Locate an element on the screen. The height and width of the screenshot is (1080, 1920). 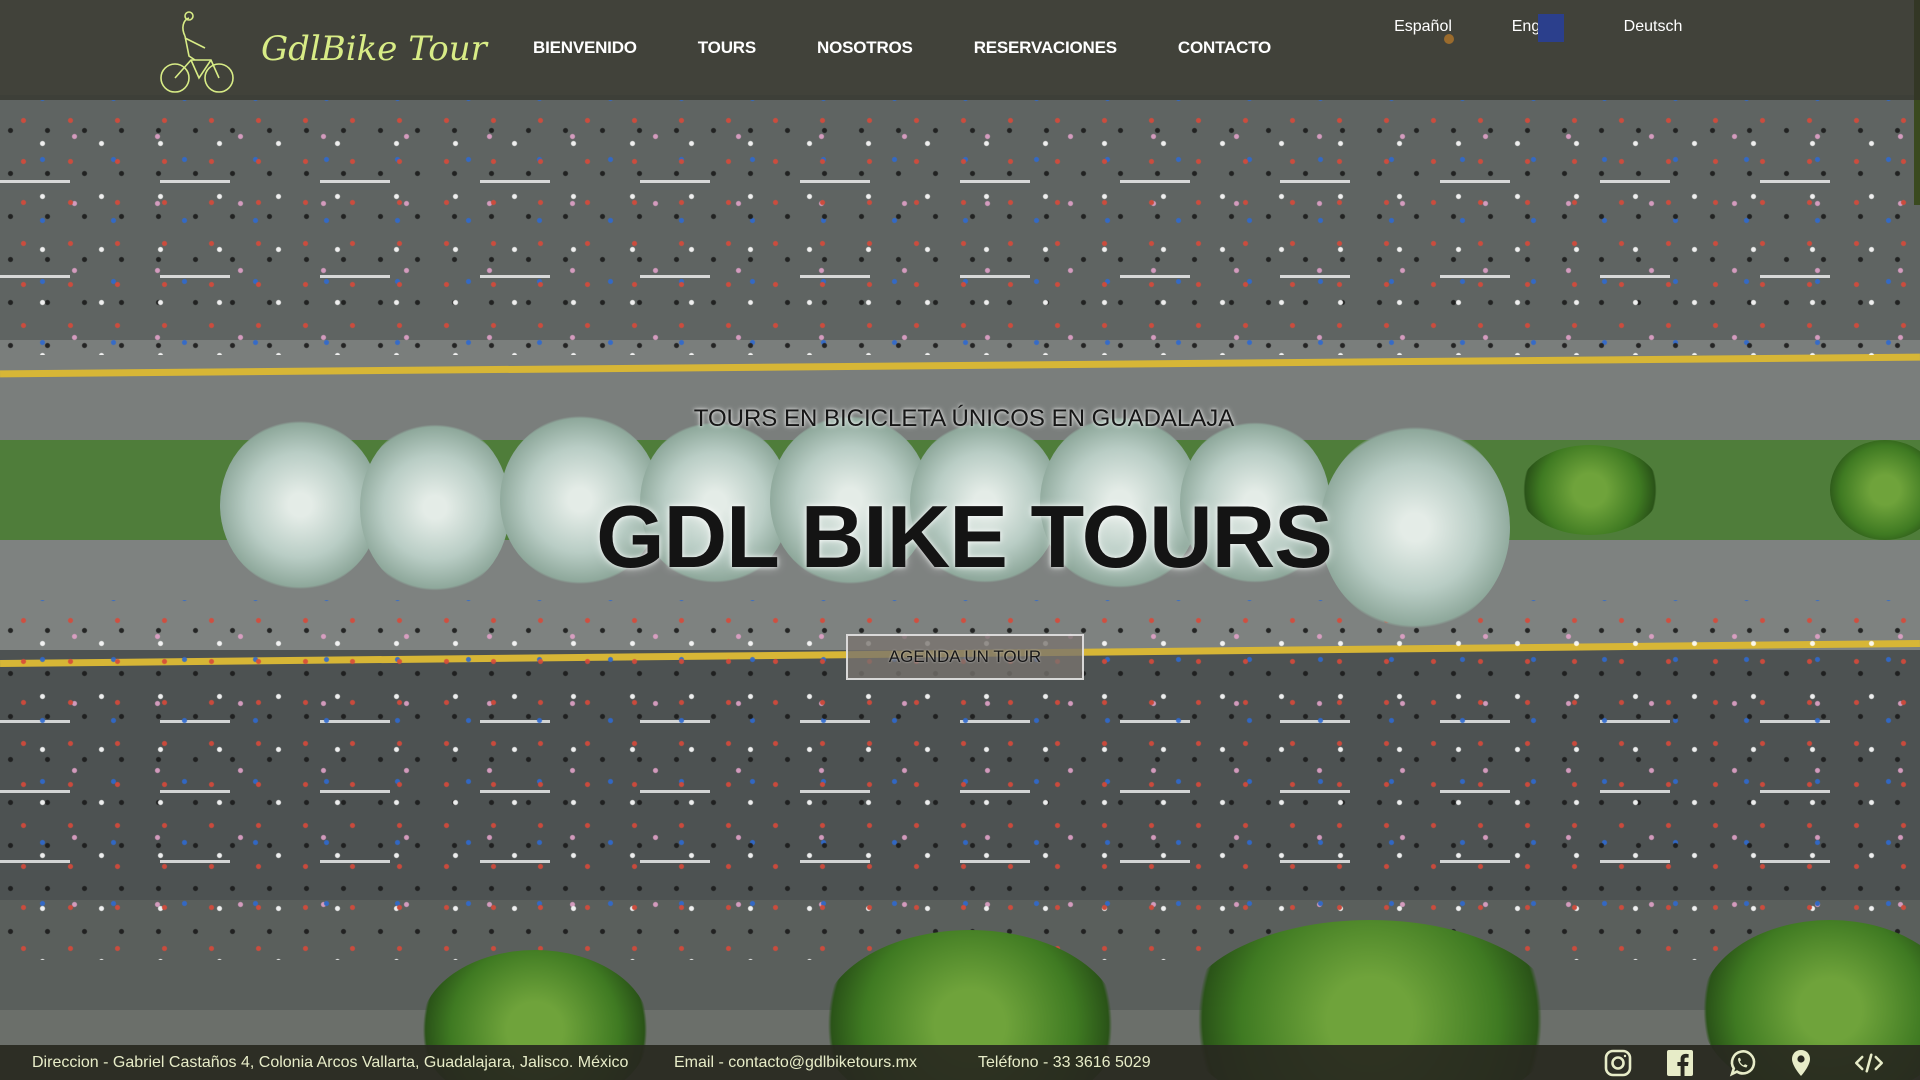
nav-tours: TOURS is located at coordinates (727, 48).